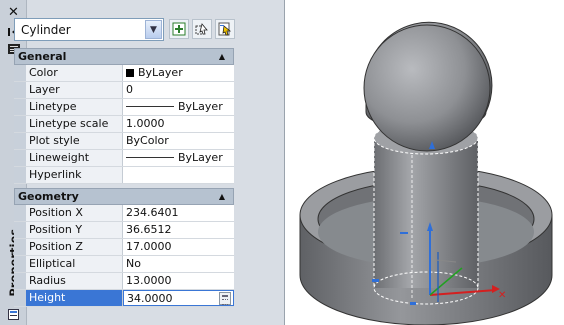 The height and width of the screenshot is (325, 564). Describe the element at coordinates (202, 29) in the screenshot. I see `select-objects-icon` at that location.